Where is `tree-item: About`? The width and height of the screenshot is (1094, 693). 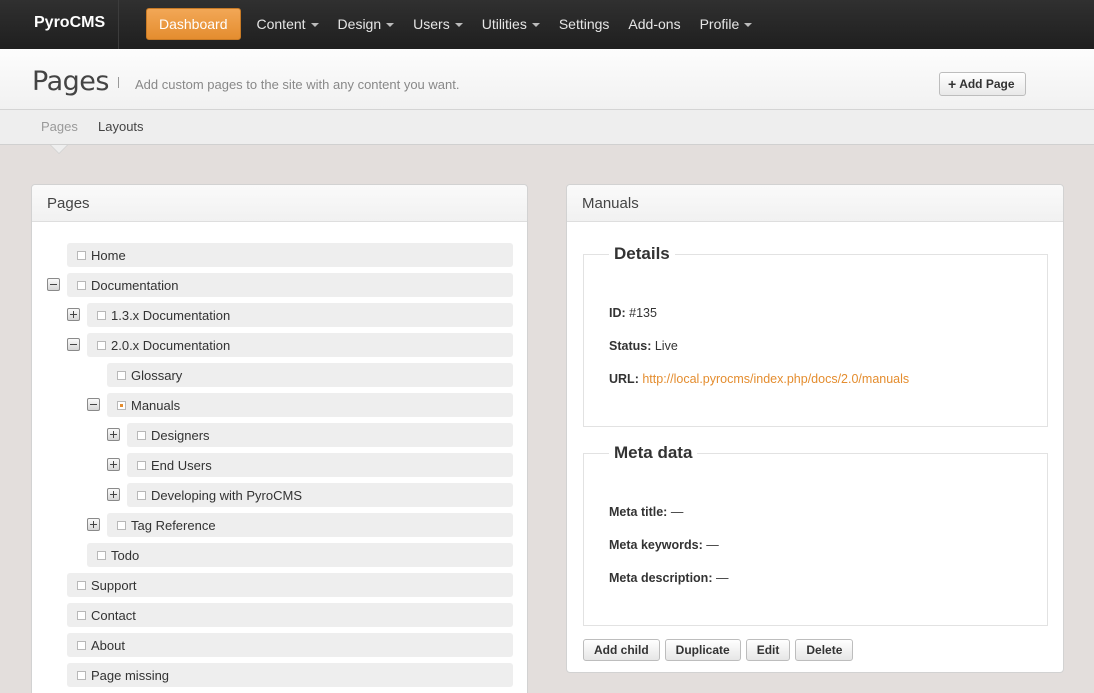
tree-item: About is located at coordinates (290, 645).